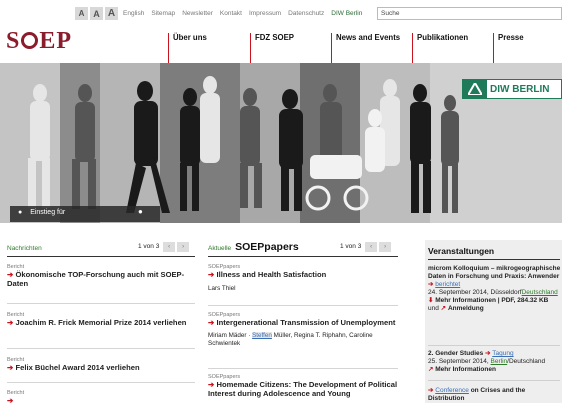 Image resolution: width=562 pixels, height=405 pixels. Describe the element at coordinates (346, 13) in the screenshot. I see `top-link-diw-berlin: DIW Berlin` at that location.